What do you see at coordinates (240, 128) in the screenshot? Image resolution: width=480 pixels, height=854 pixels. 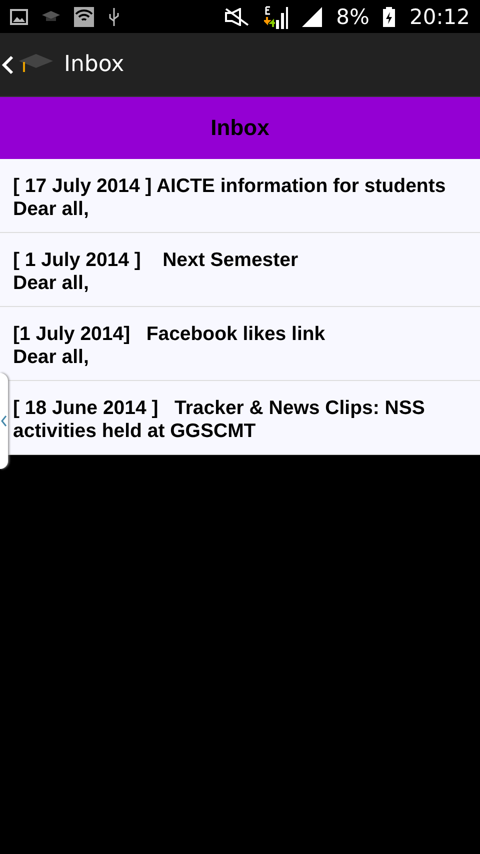 I see `page-title: Inbox` at bounding box center [240, 128].